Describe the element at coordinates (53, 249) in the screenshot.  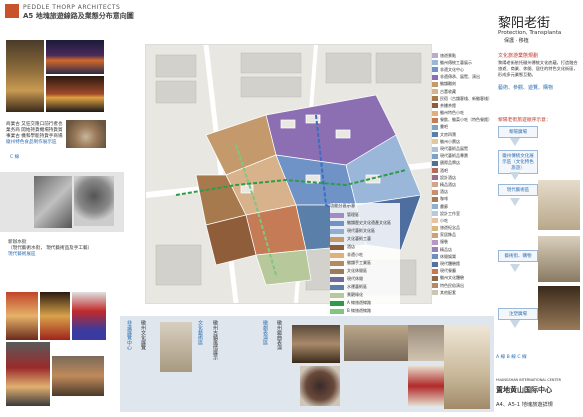
I see `caption-modern-art: 新辦水街 （現代藝術水街， 現代藝術品及手工藝） 現代藝術展區` at that location.